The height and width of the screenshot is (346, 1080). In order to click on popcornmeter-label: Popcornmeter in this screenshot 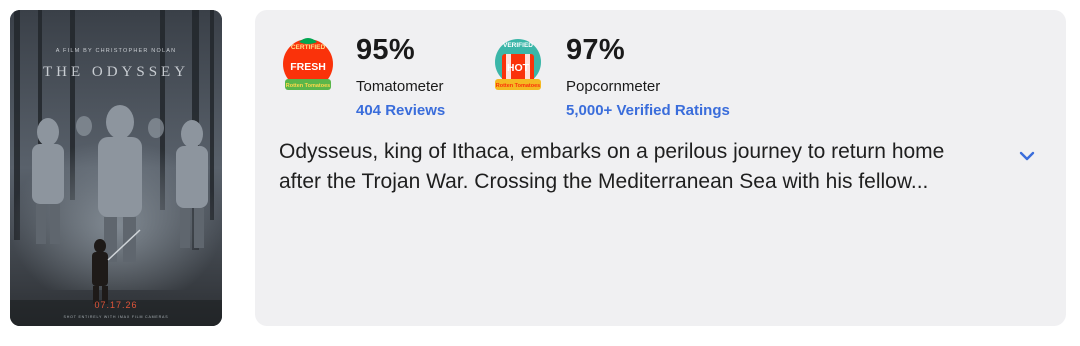, I will do `click(613, 86)`.